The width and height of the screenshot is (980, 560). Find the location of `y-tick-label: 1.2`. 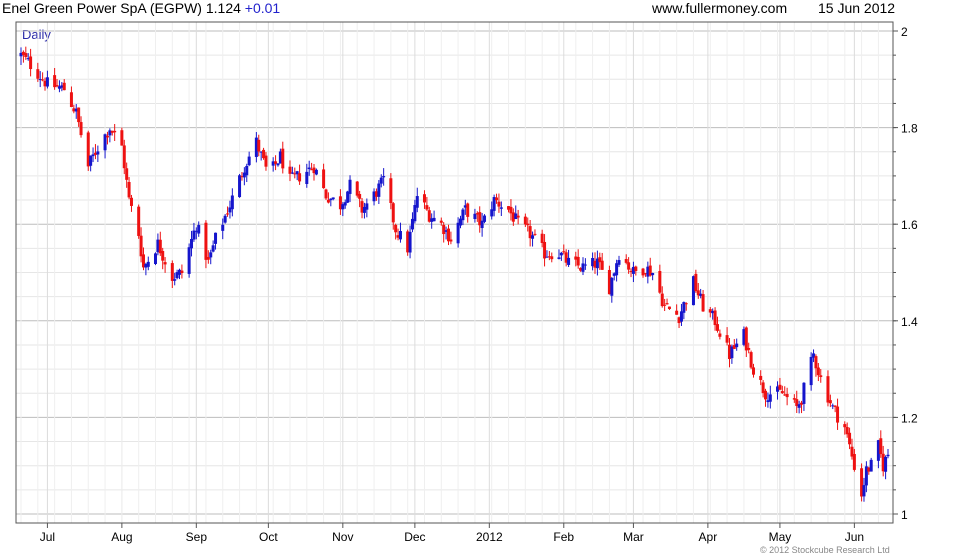

y-tick-label: 1.2 is located at coordinates (909, 418).